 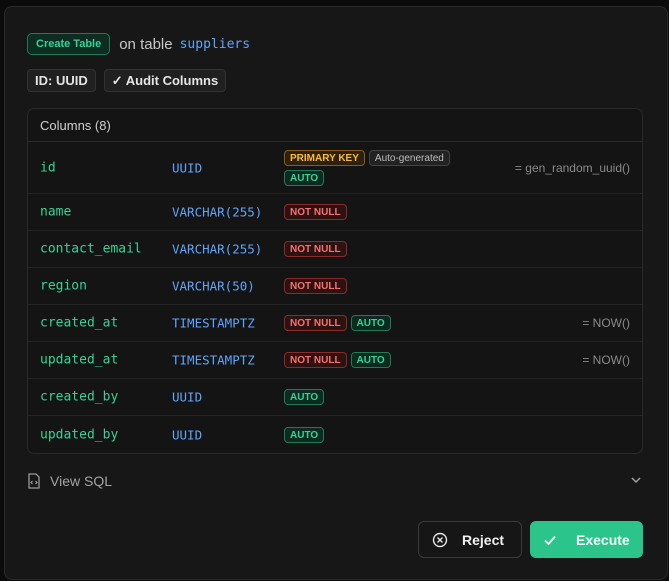 I want to click on chevron-down-icon, so click(x=636, y=480).